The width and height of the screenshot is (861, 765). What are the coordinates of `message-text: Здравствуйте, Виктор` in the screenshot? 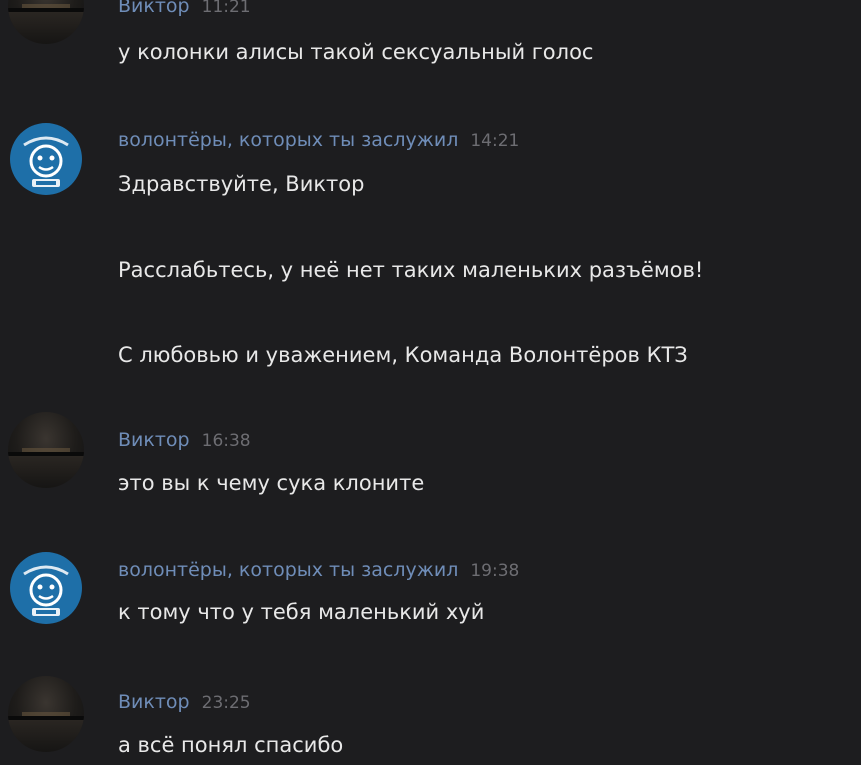 It's located at (241, 184).